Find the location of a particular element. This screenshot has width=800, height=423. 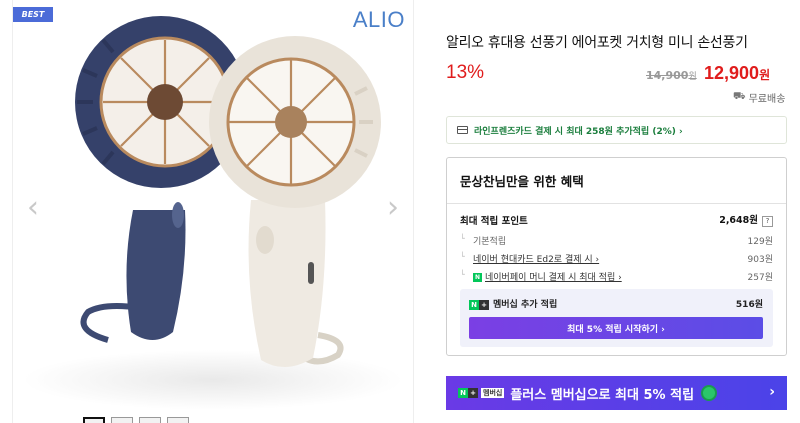

npay-money-link: 네이버페이 머니 결제 시 최대 적립 › is located at coordinates (553, 278).